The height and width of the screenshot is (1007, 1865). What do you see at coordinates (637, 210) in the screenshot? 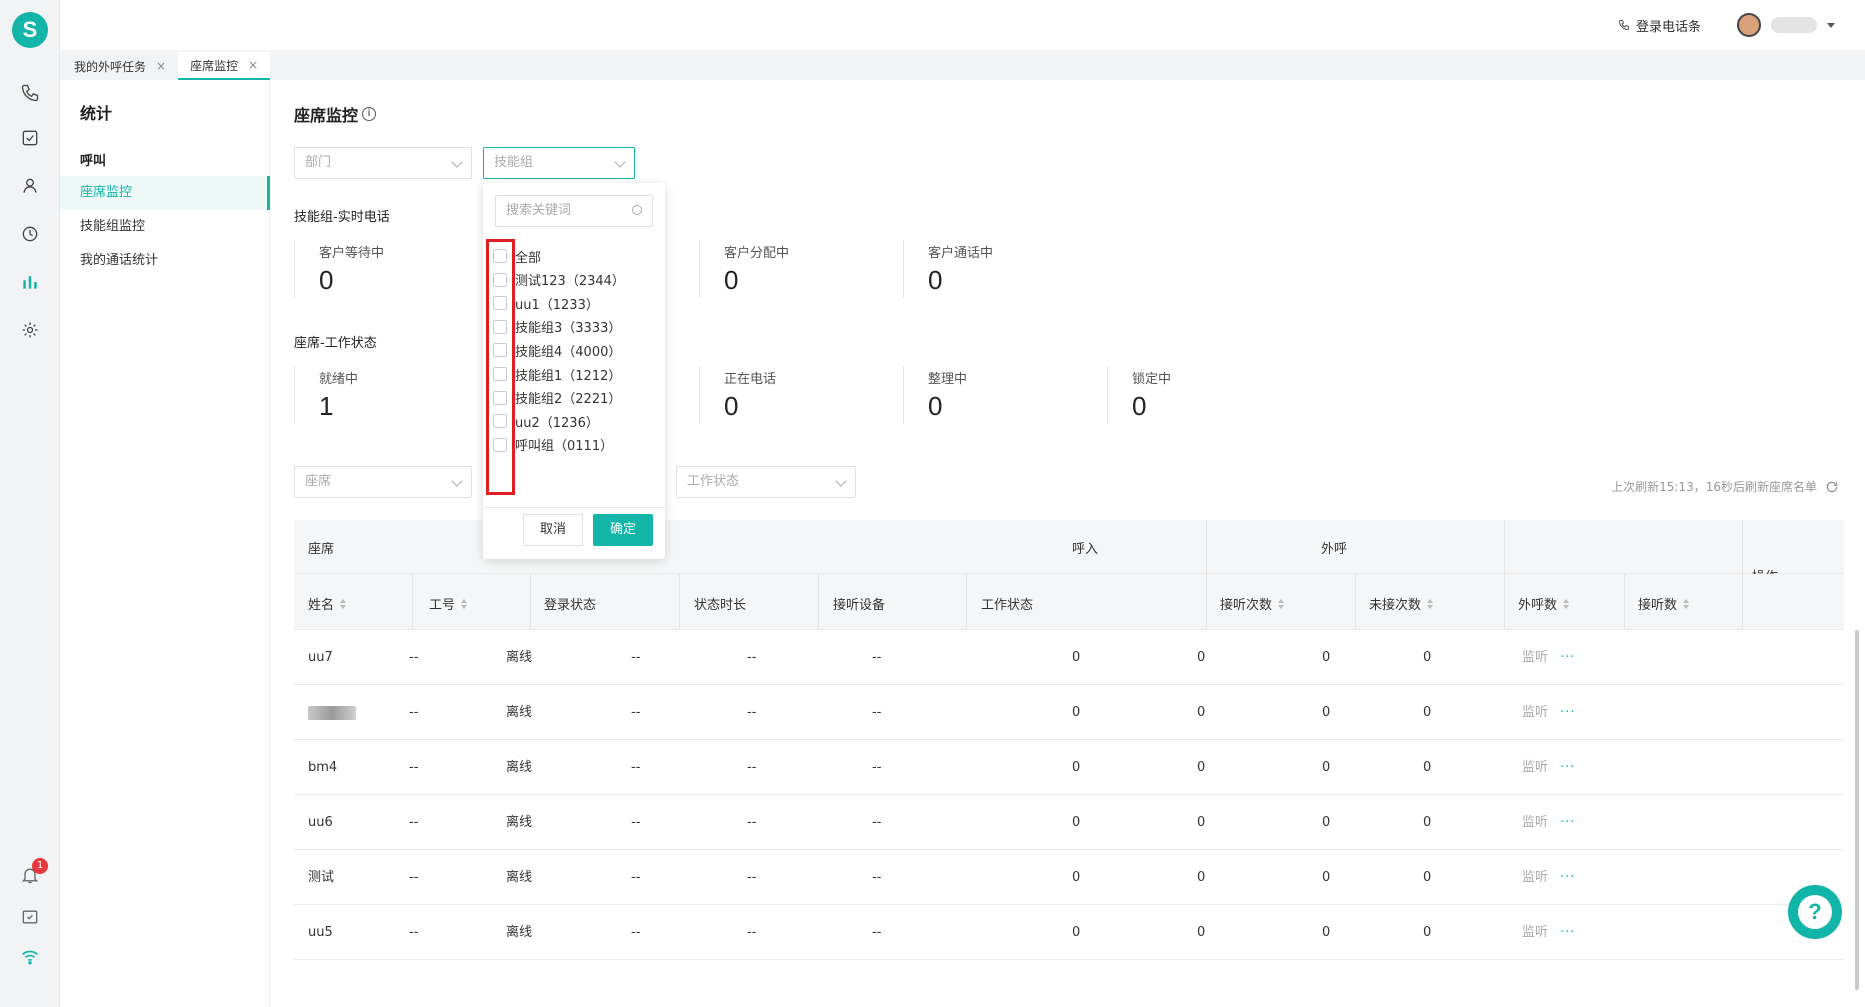
I see `search-icon` at bounding box center [637, 210].